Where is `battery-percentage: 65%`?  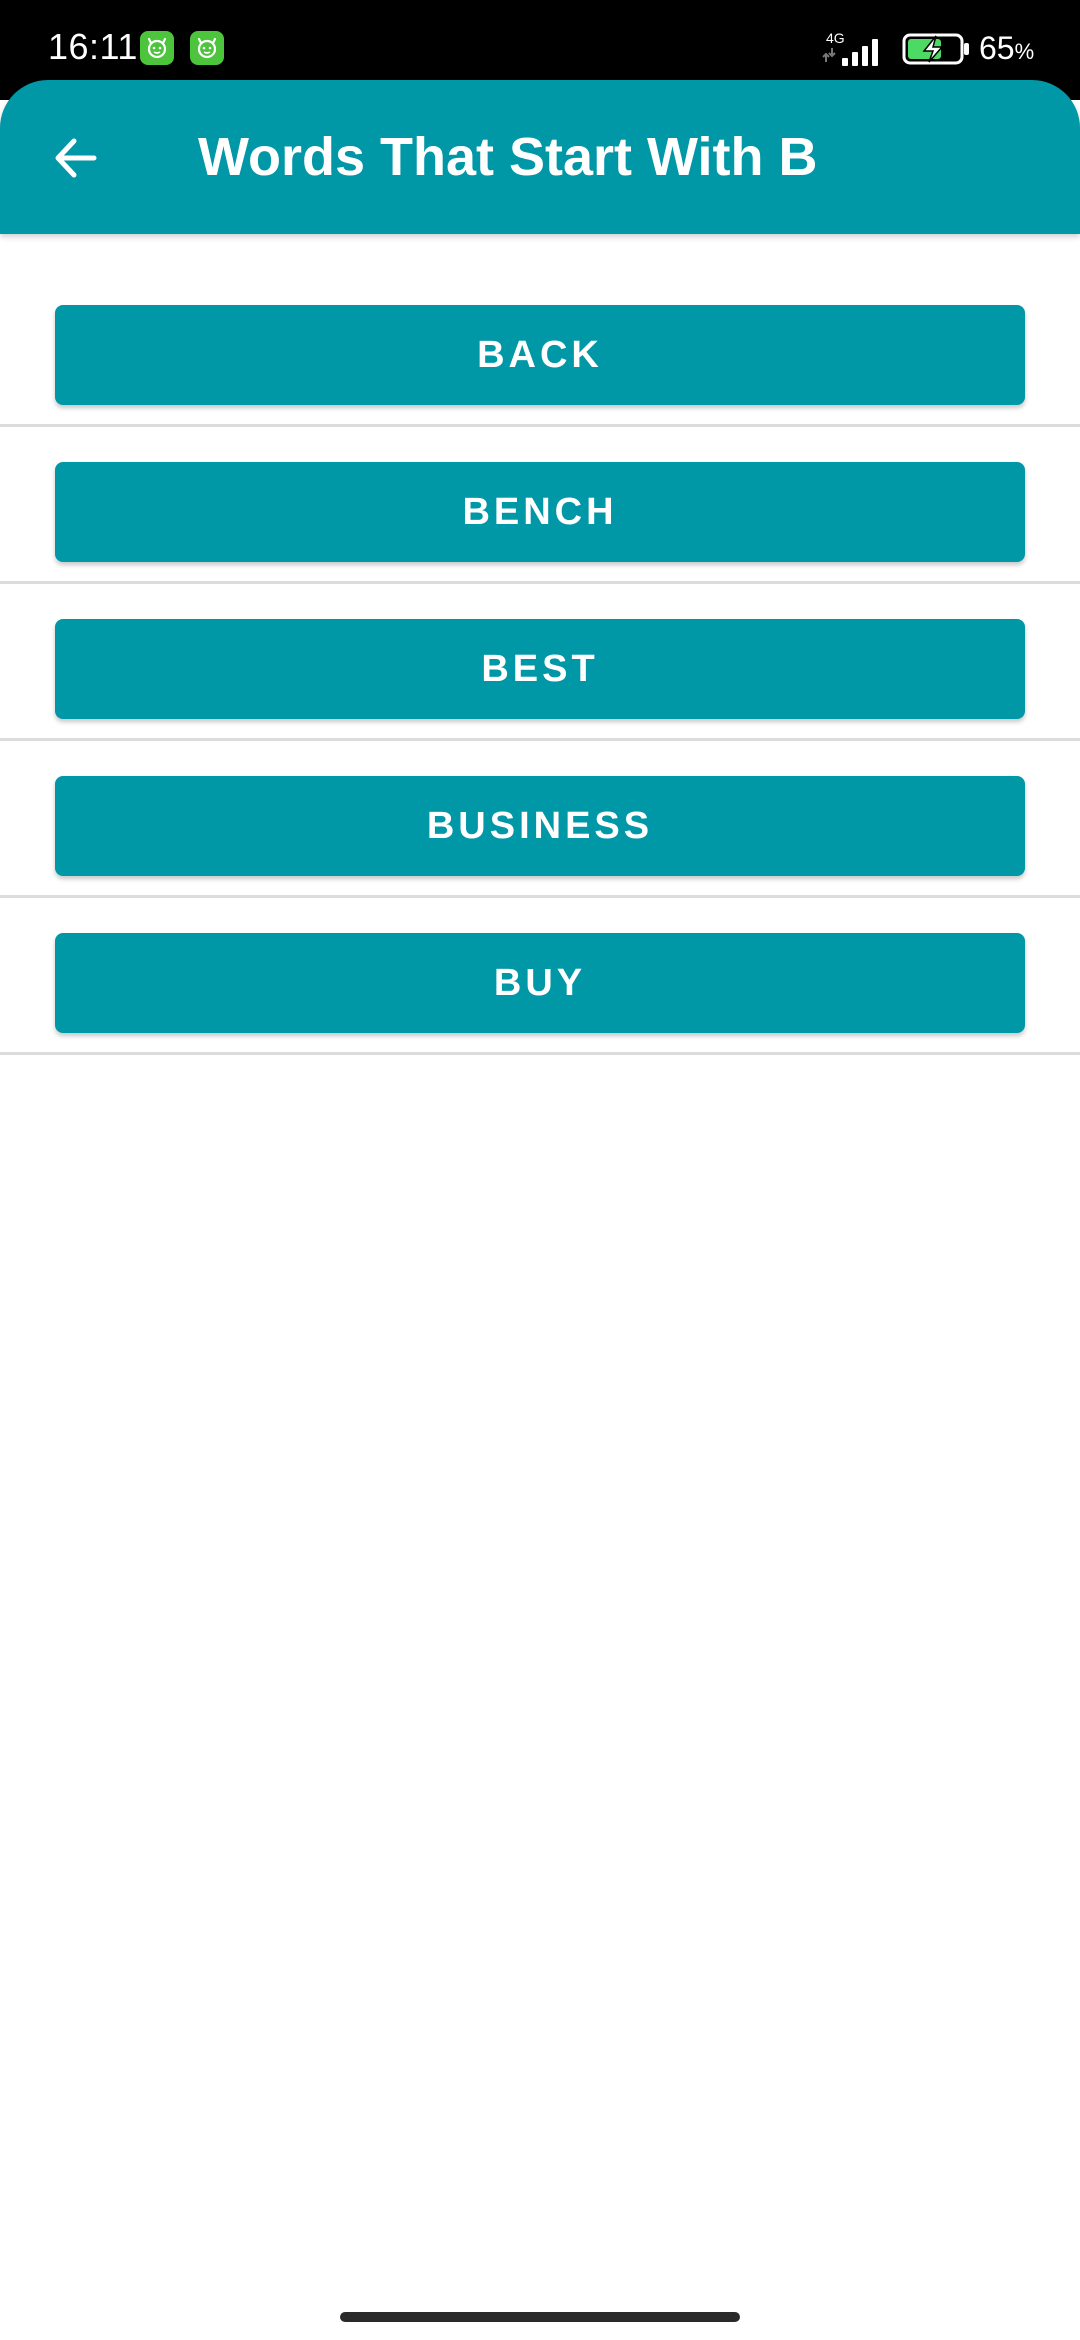
battery-percentage: 65% is located at coordinates (1006, 48).